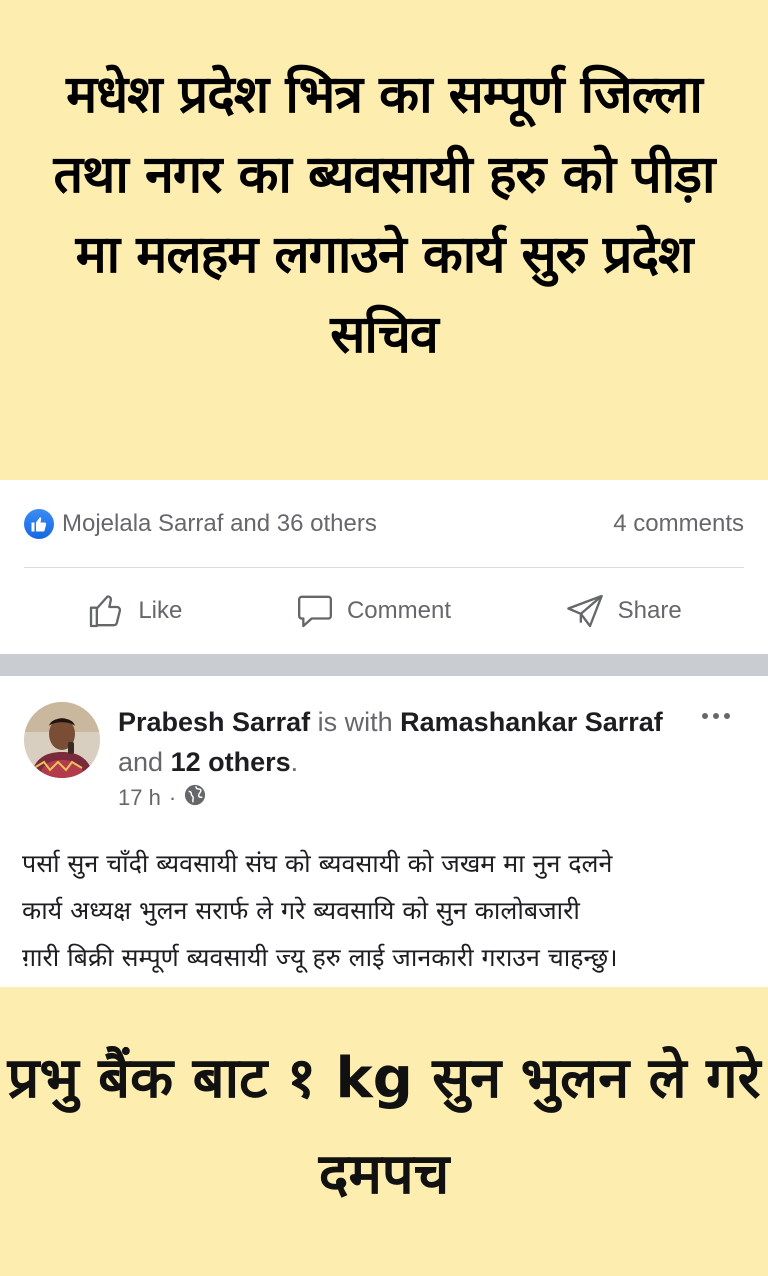  I want to click on and-text: and, so click(144, 762).